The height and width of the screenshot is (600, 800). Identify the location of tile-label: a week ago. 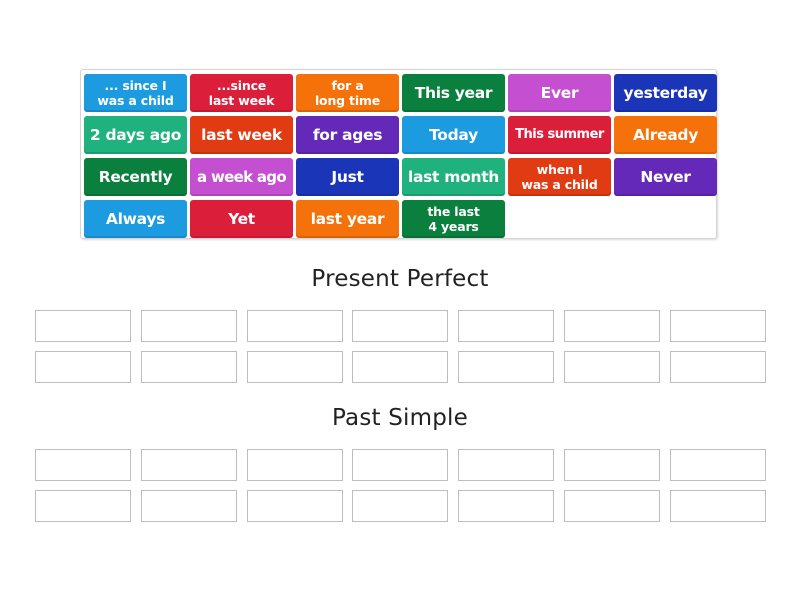
(242, 177).